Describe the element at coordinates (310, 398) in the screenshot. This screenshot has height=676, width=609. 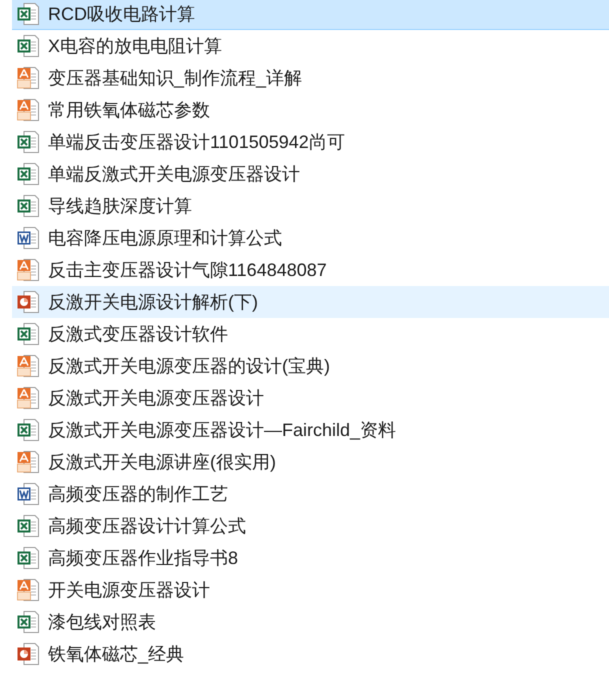
I see `file-list-item: 反激式开关电源变压器设计` at that location.